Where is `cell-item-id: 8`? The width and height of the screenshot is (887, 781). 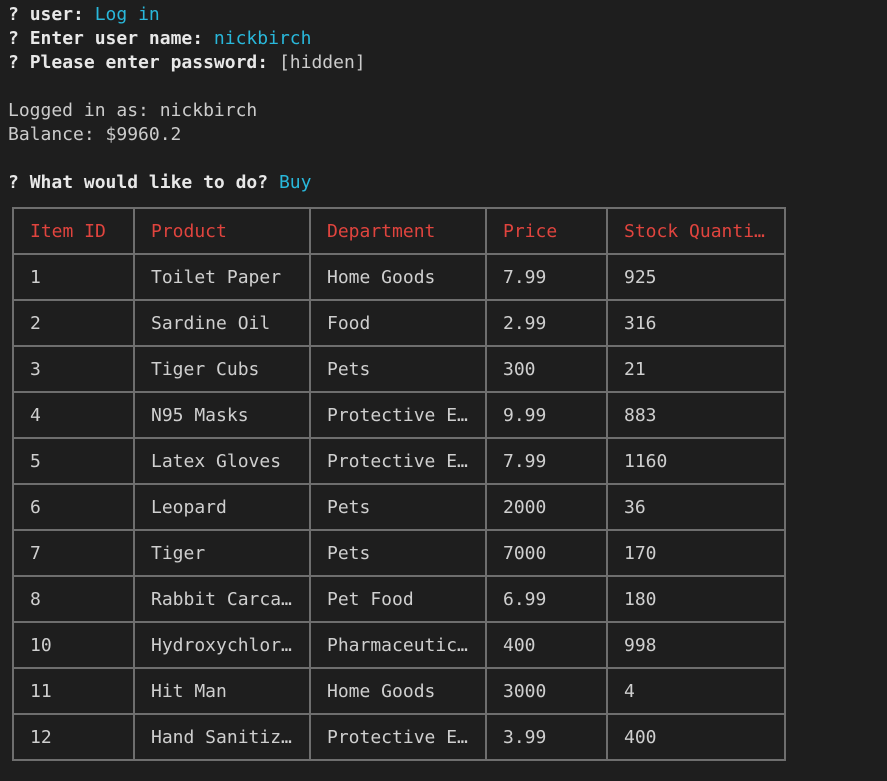
cell-item-id: 8 is located at coordinates (74, 600).